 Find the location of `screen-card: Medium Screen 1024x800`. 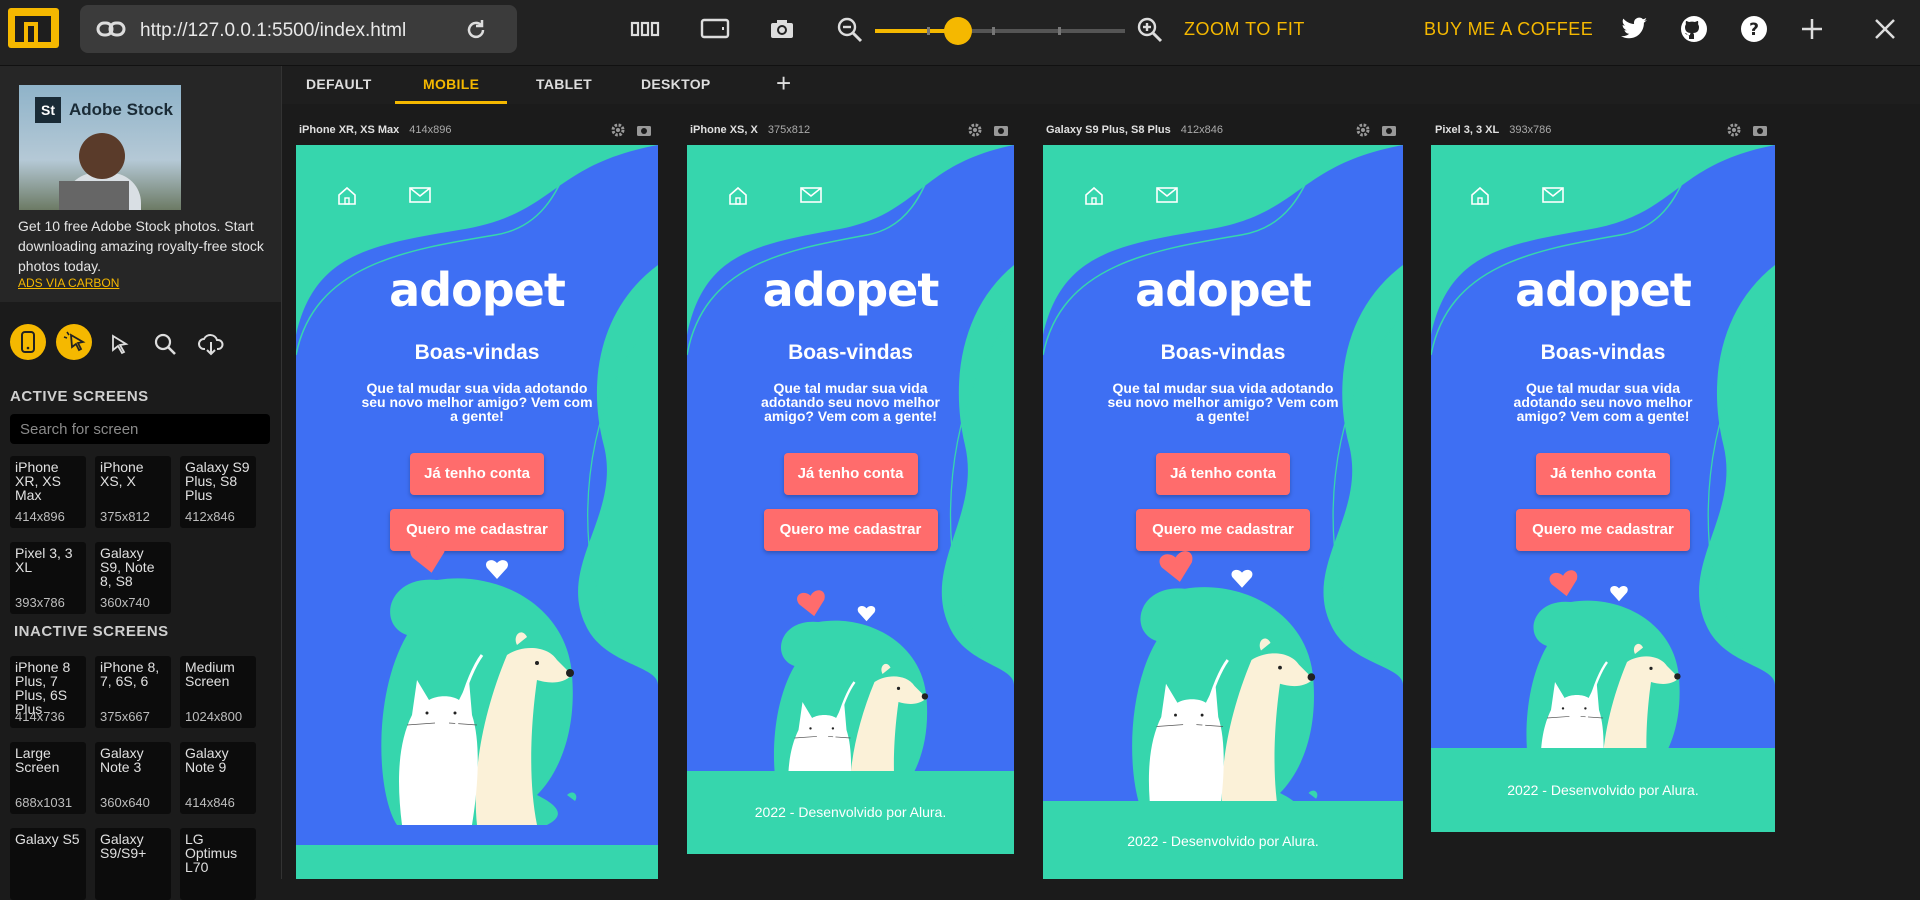

screen-card: Medium Screen 1024x800 is located at coordinates (218, 692).